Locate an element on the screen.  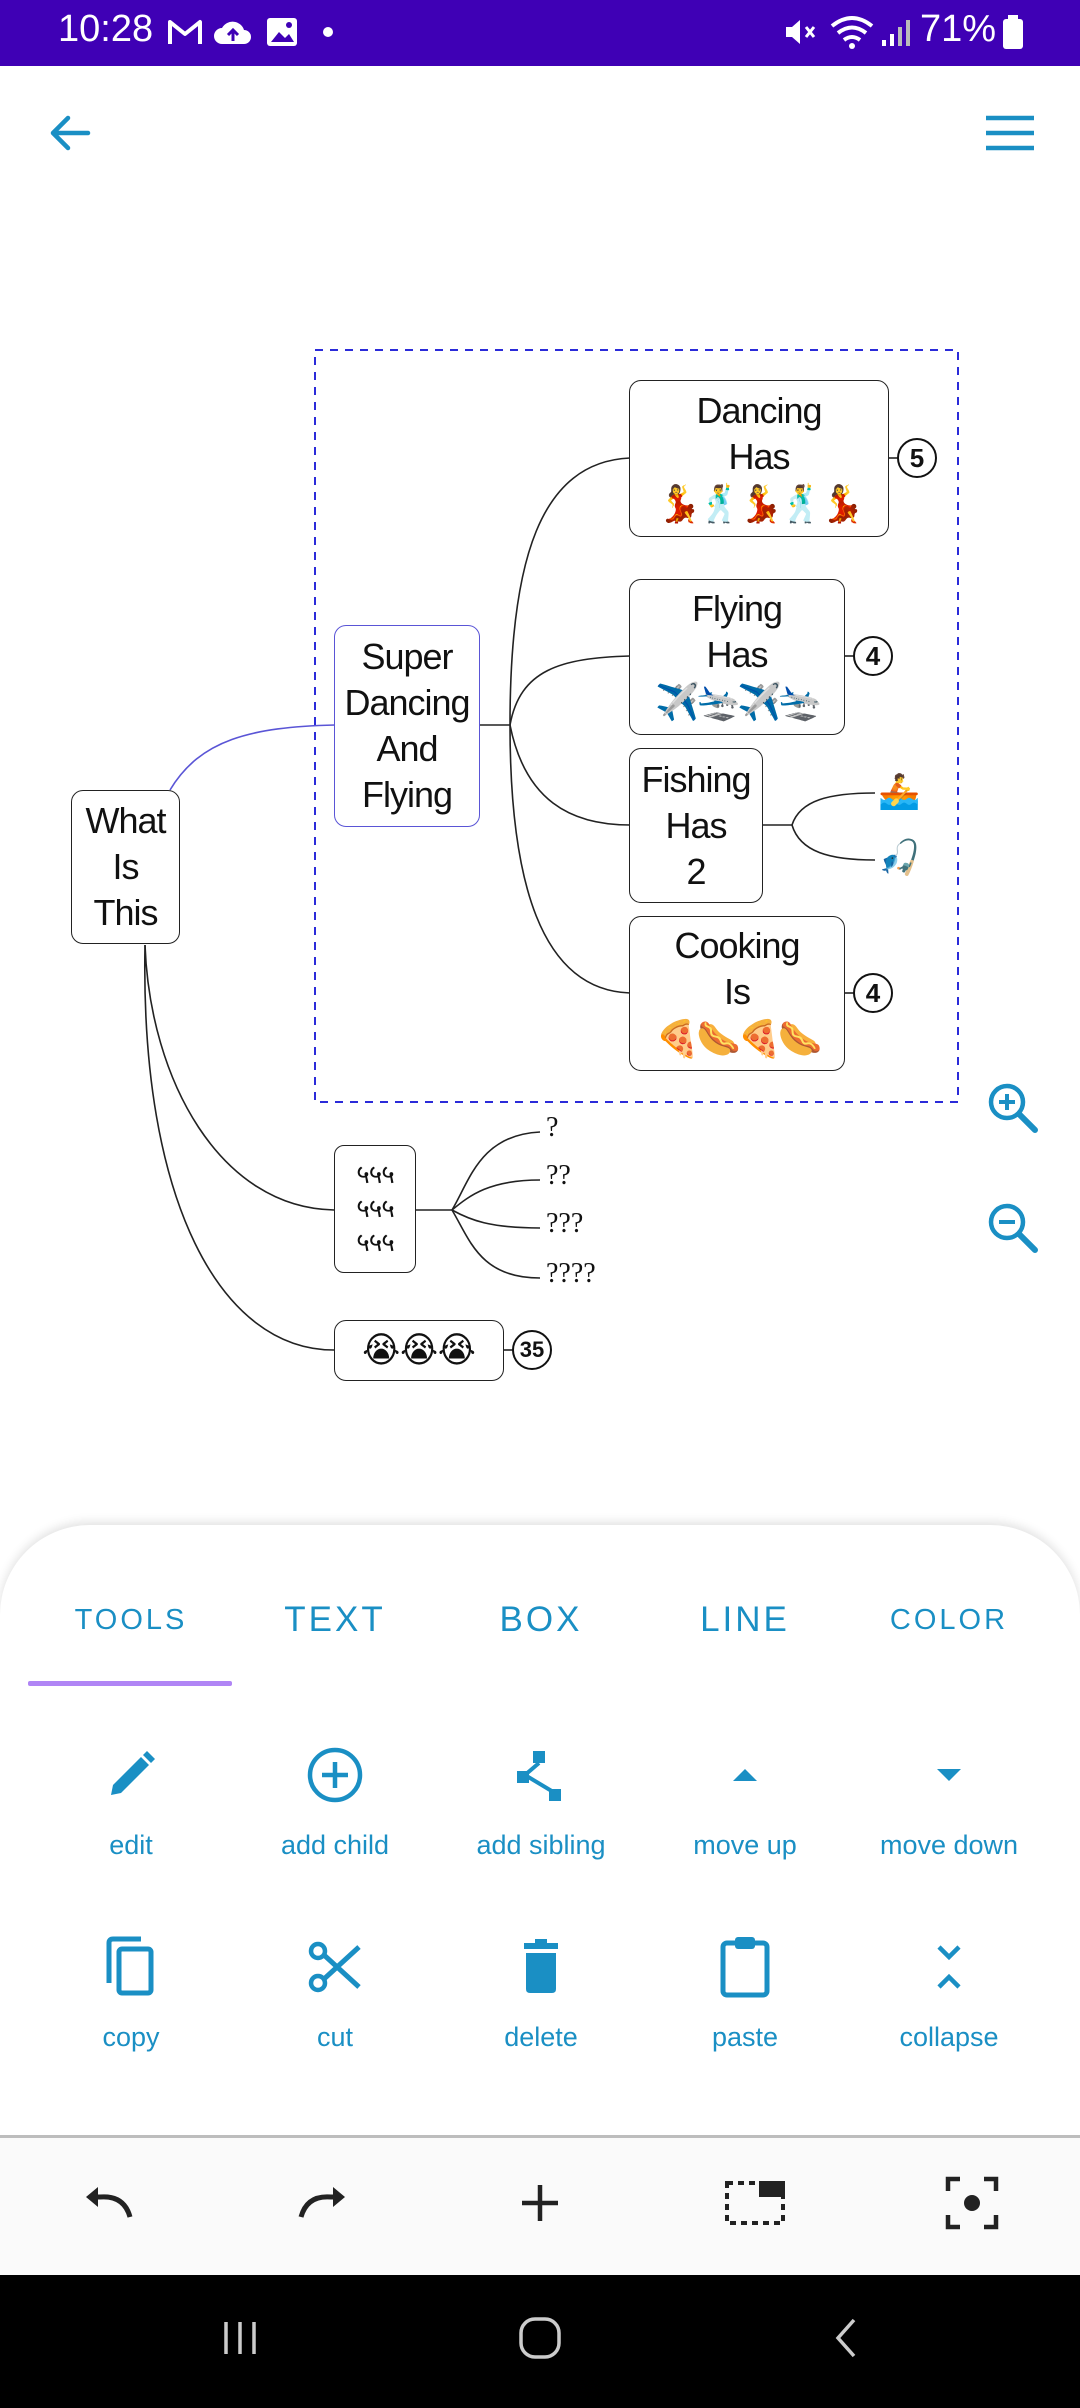
tool-label: delete is located at coordinates (541, 2037).